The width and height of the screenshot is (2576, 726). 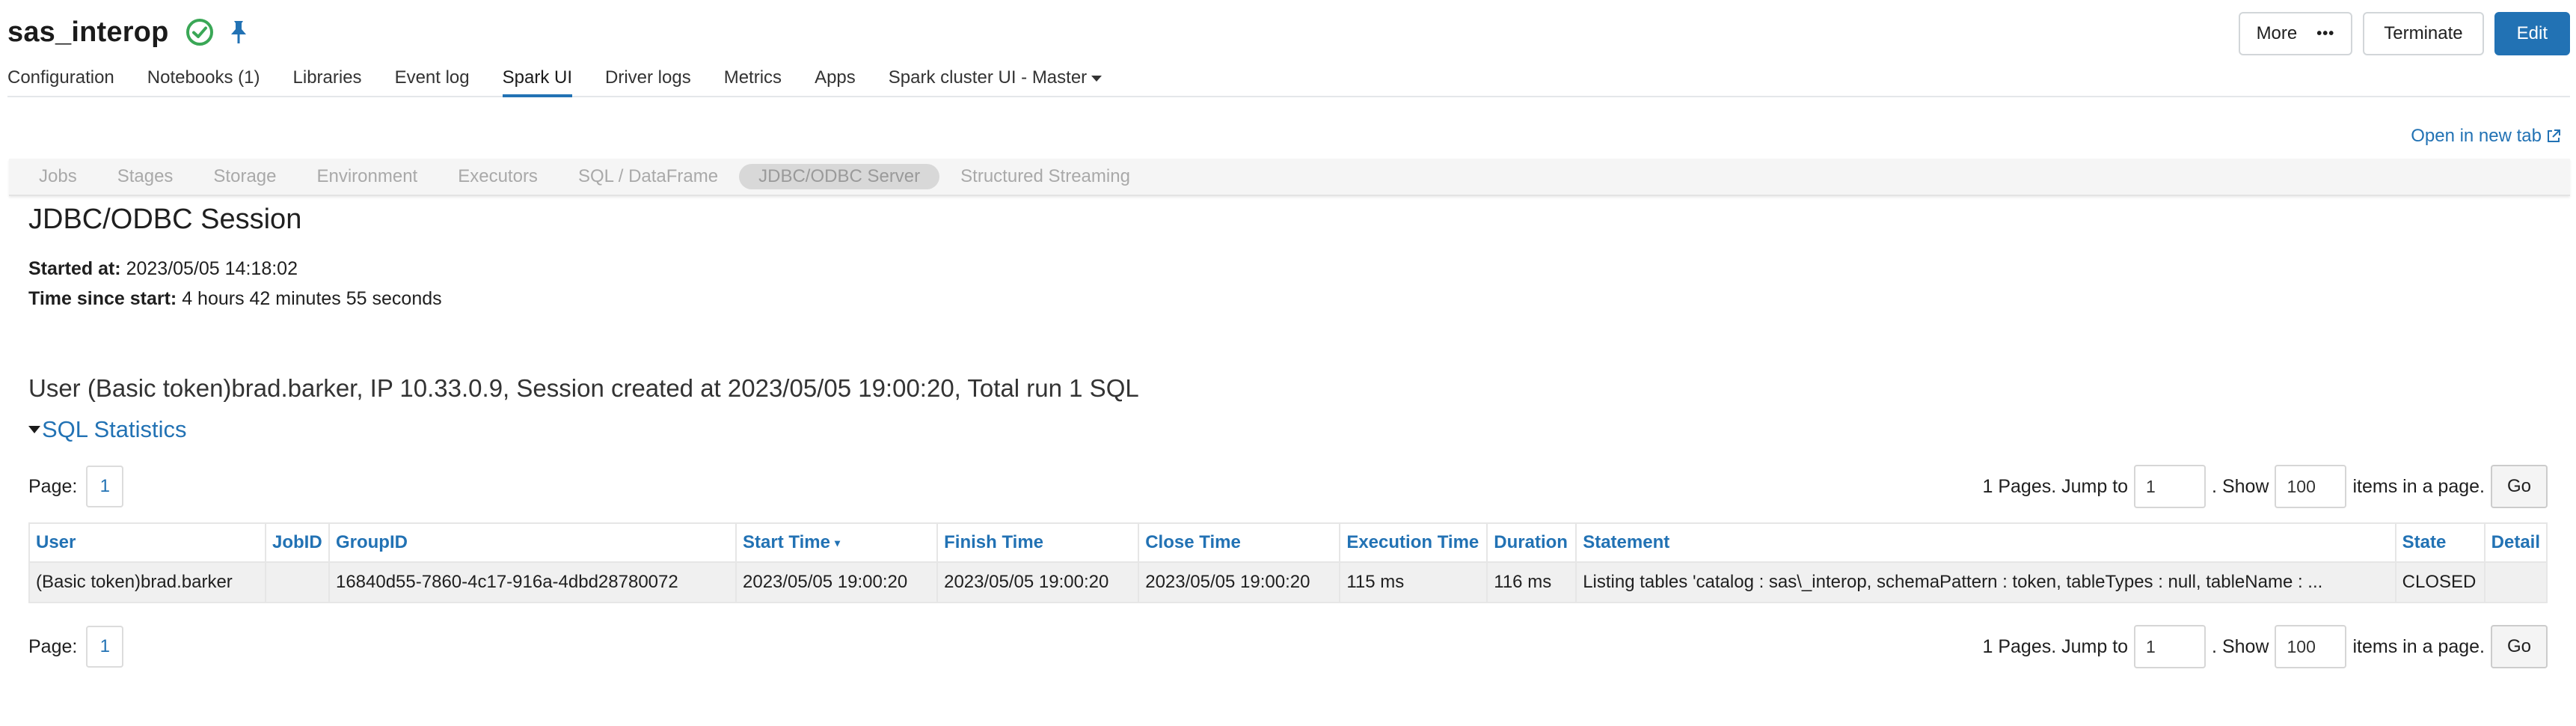 I want to click on column-header-groupid: GroupID, so click(x=532, y=543).